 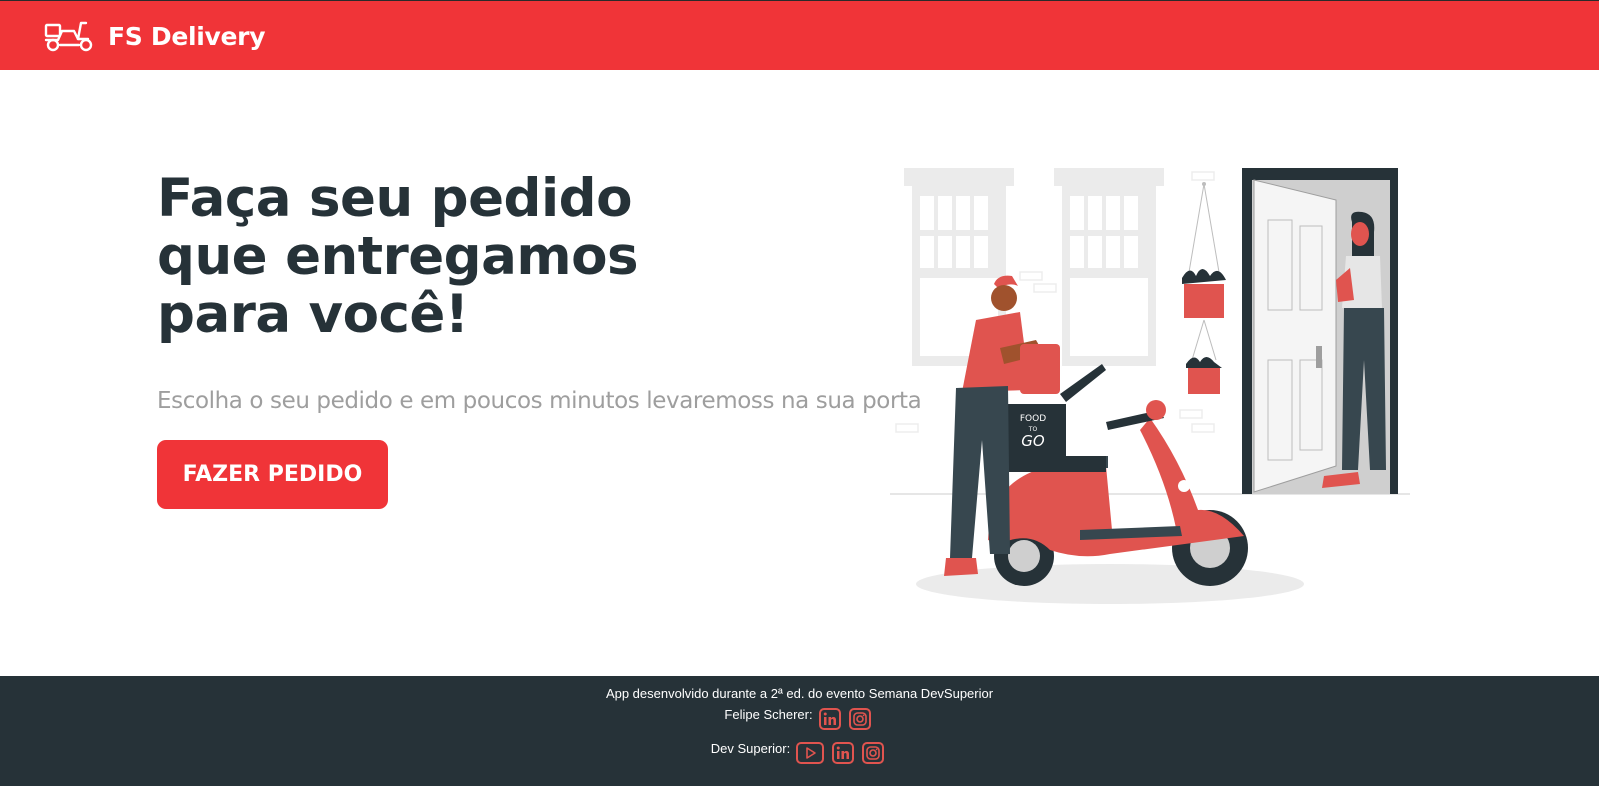 I want to click on window-right-icon, so click(x=1109, y=267).